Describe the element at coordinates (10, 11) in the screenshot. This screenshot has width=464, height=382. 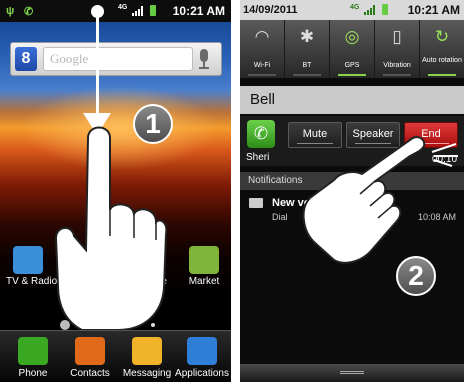
I see `usb-icon: ψ` at that location.